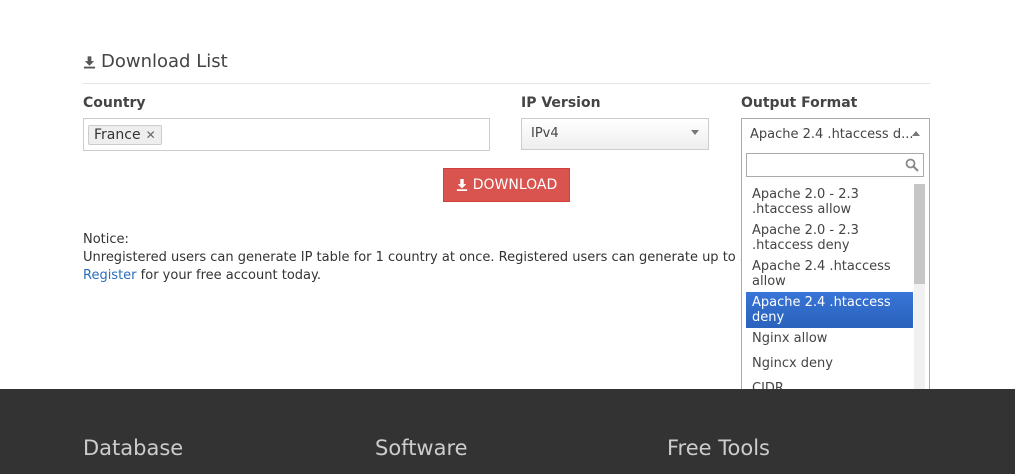  I want to click on dropdown-option: Apache 2.0 - 2.3 .htaccess allow, so click(829, 202).